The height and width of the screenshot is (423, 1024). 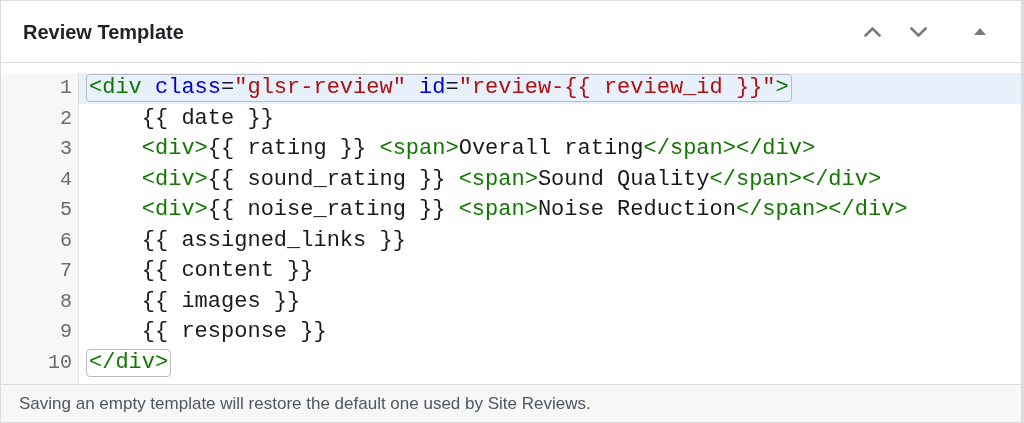 I want to click on line-number: 6, so click(x=66, y=240).